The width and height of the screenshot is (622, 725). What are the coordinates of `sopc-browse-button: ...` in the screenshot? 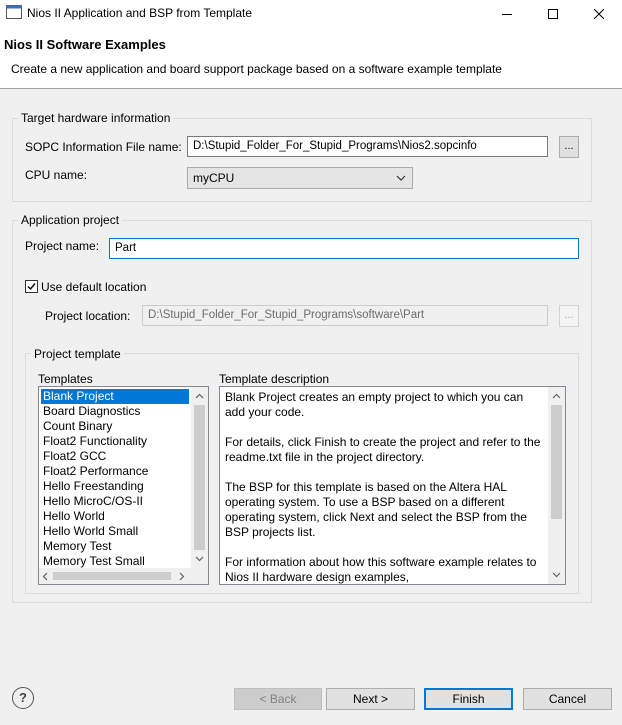 It's located at (569, 147).